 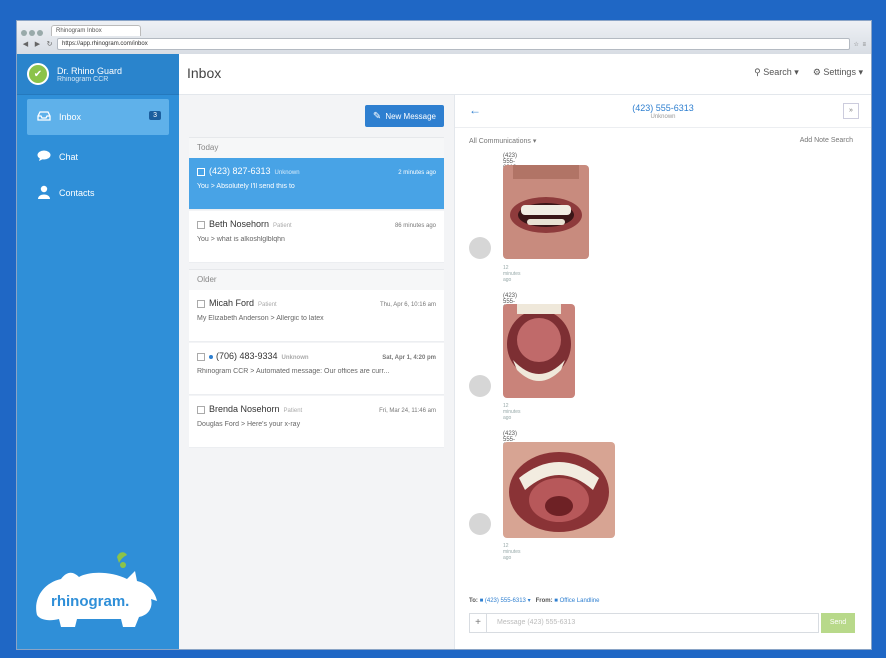 What do you see at coordinates (90, 601) in the screenshot?
I see `logo-text: rhinogram.` at bounding box center [90, 601].